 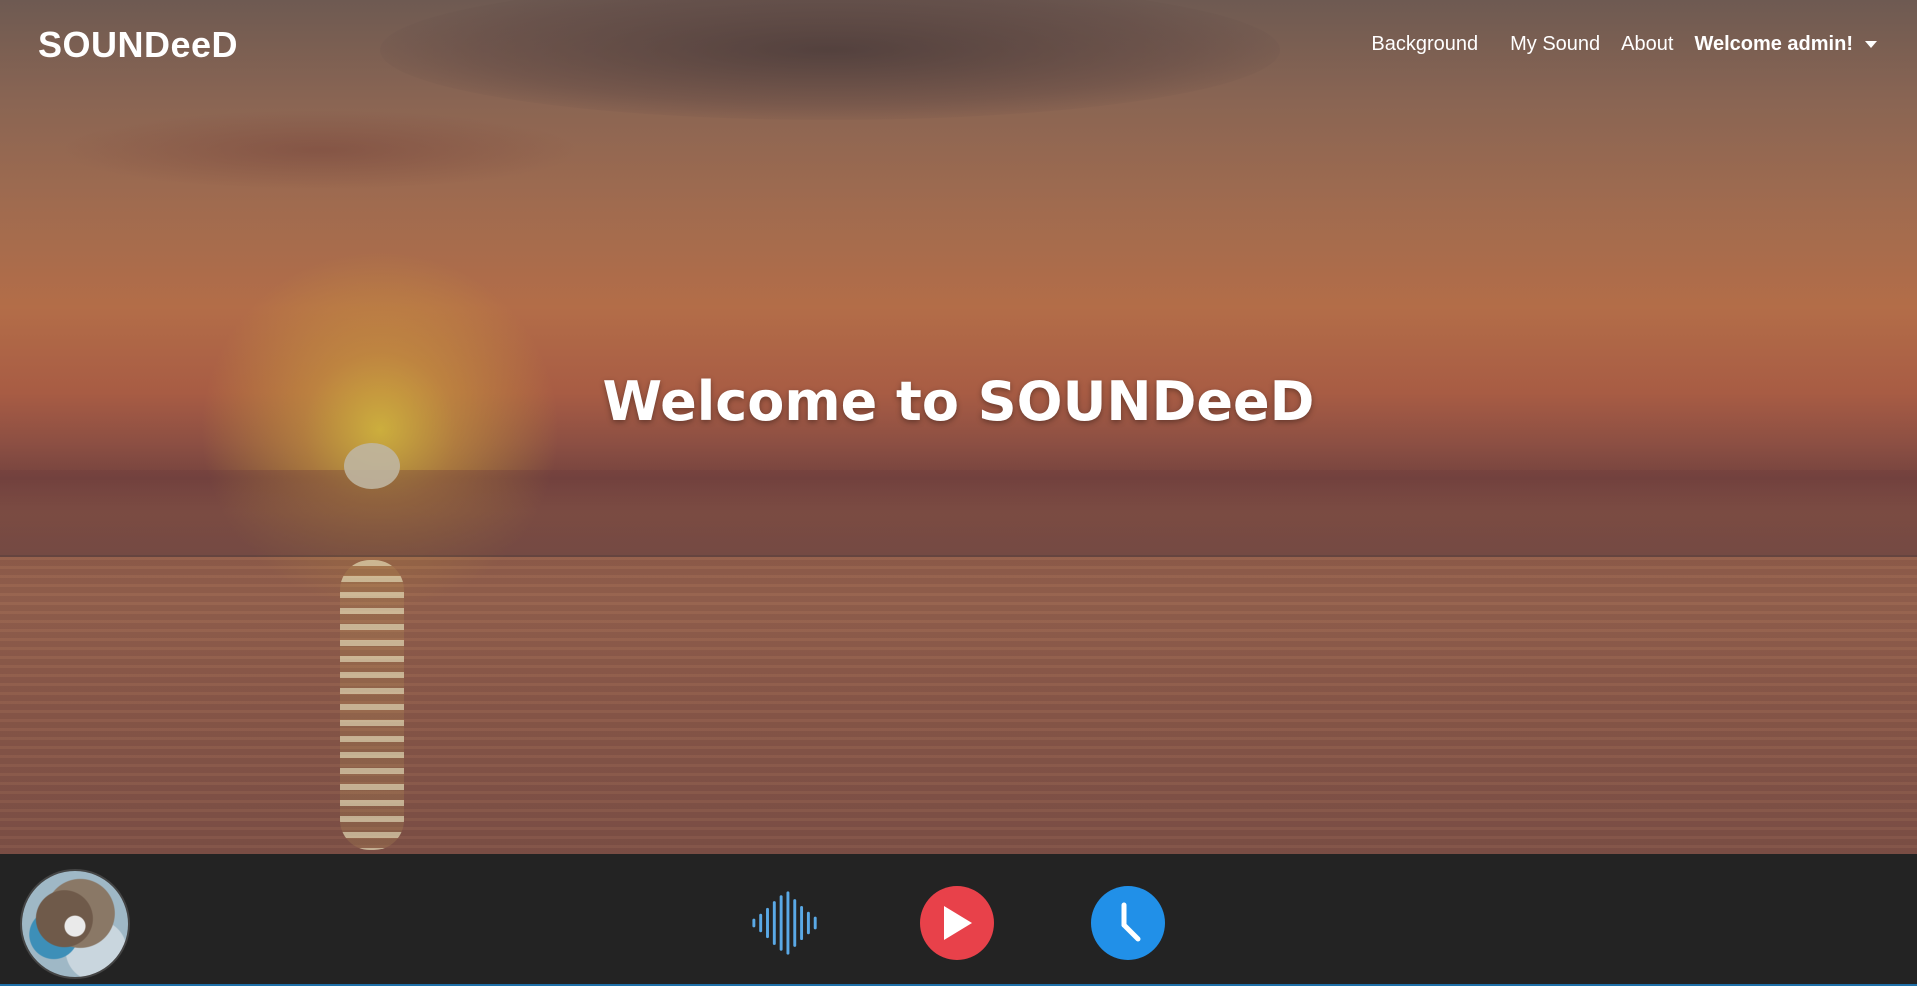 What do you see at coordinates (1424, 44) in the screenshot?
I see `nav-link-background: Background` at bounding box center [1424, 44].